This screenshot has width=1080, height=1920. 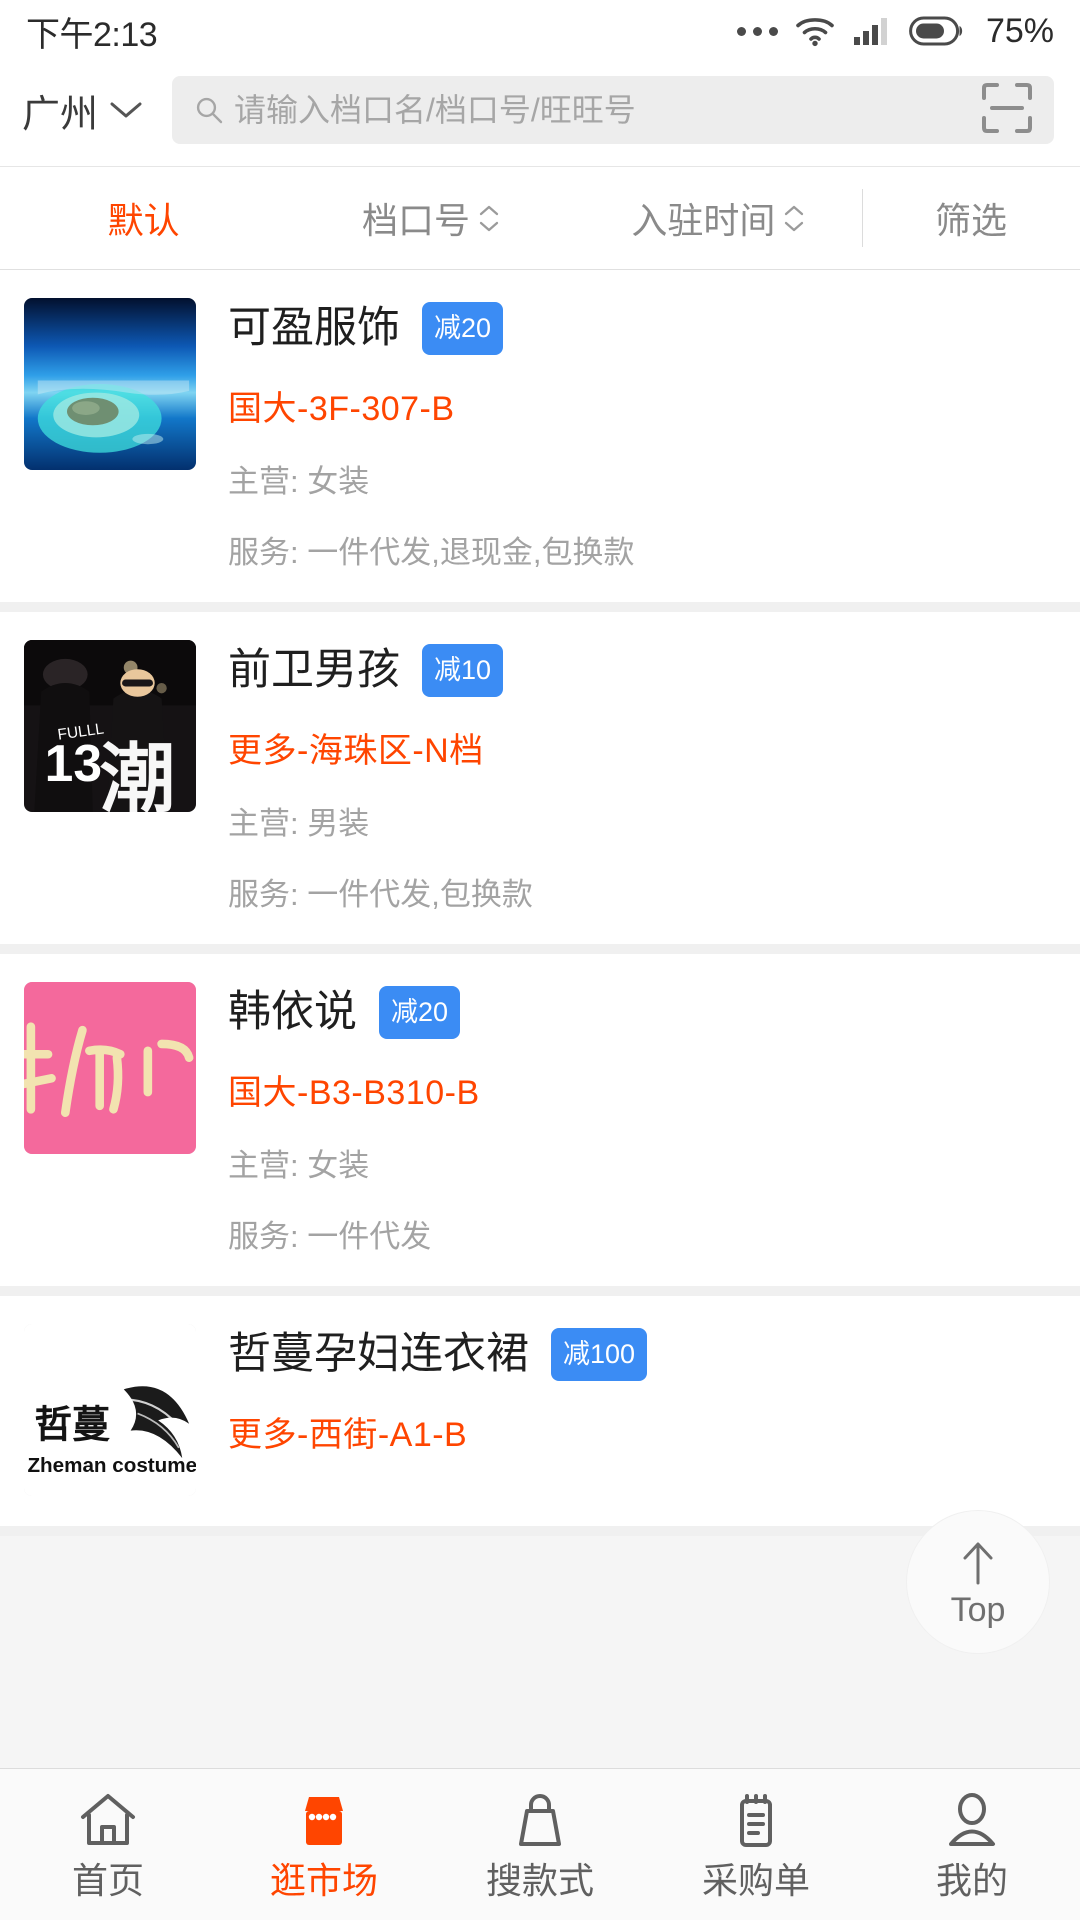 I want to click on streetwear-photo: FULLL 13 潮, so click(x=110, y=726).